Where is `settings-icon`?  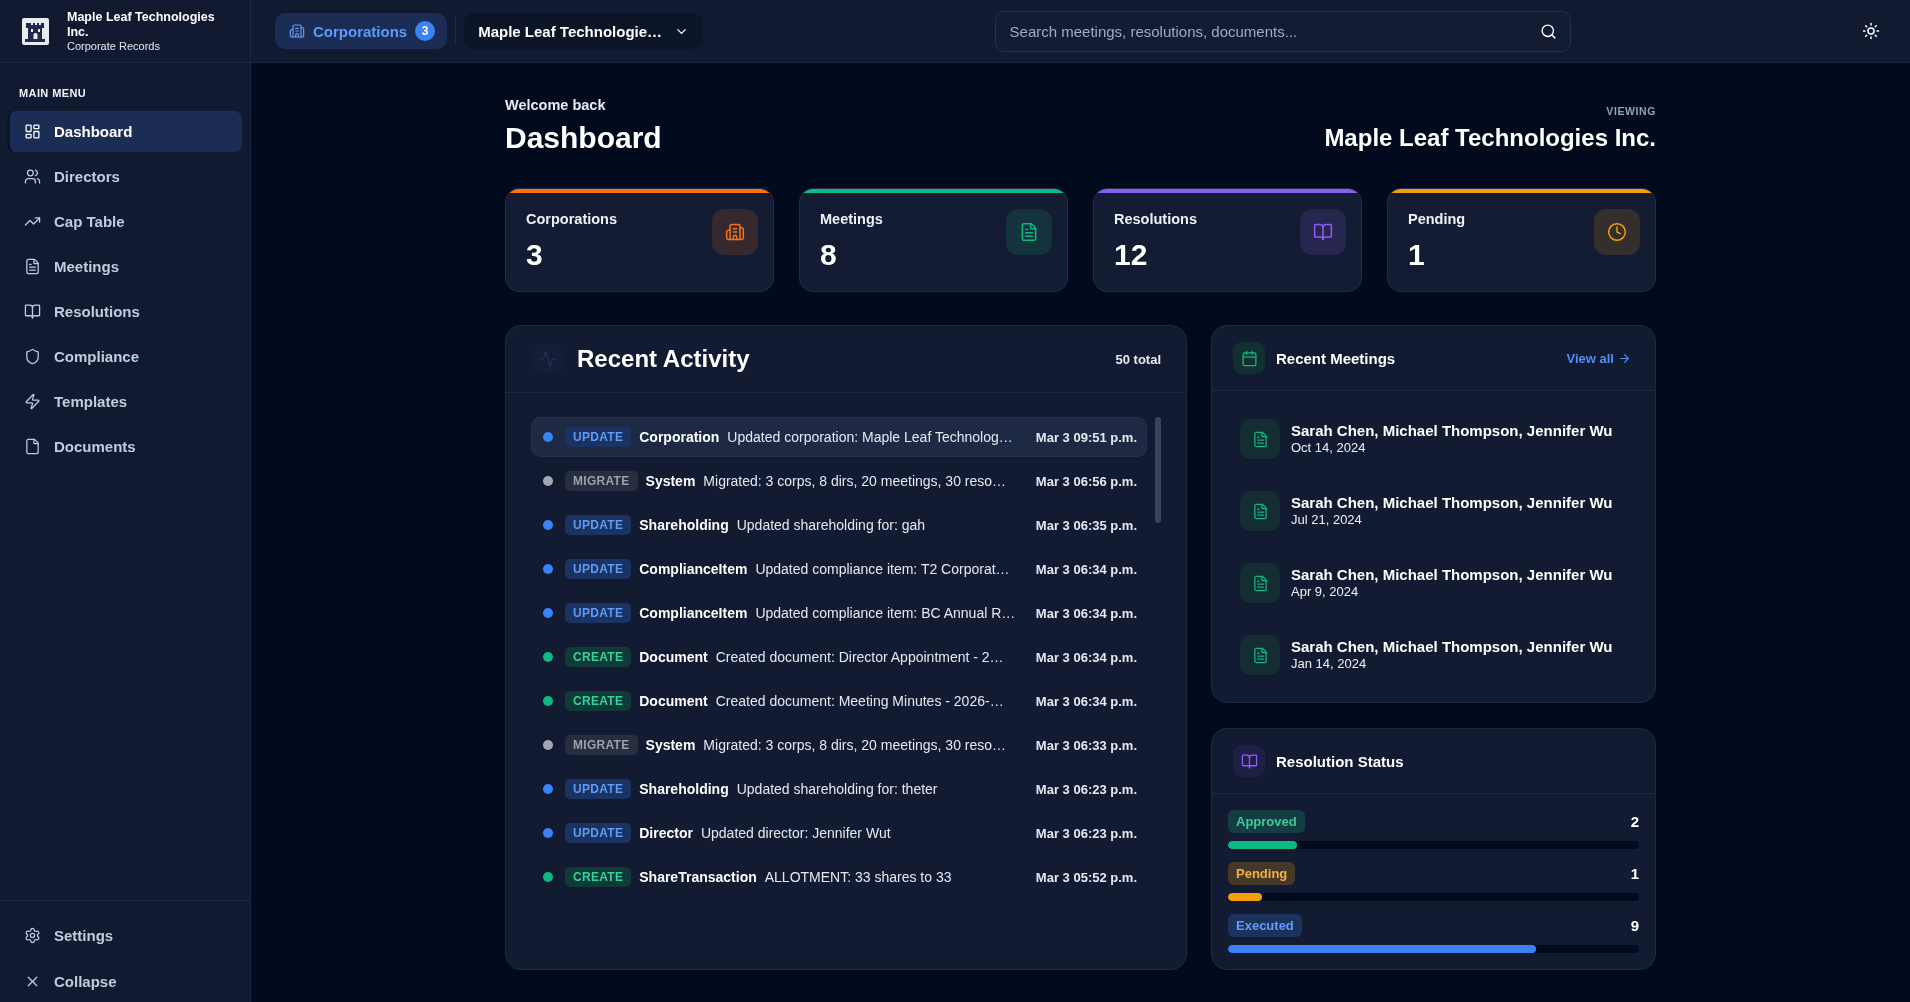 settings-icon is located at coordinates (32, 935).